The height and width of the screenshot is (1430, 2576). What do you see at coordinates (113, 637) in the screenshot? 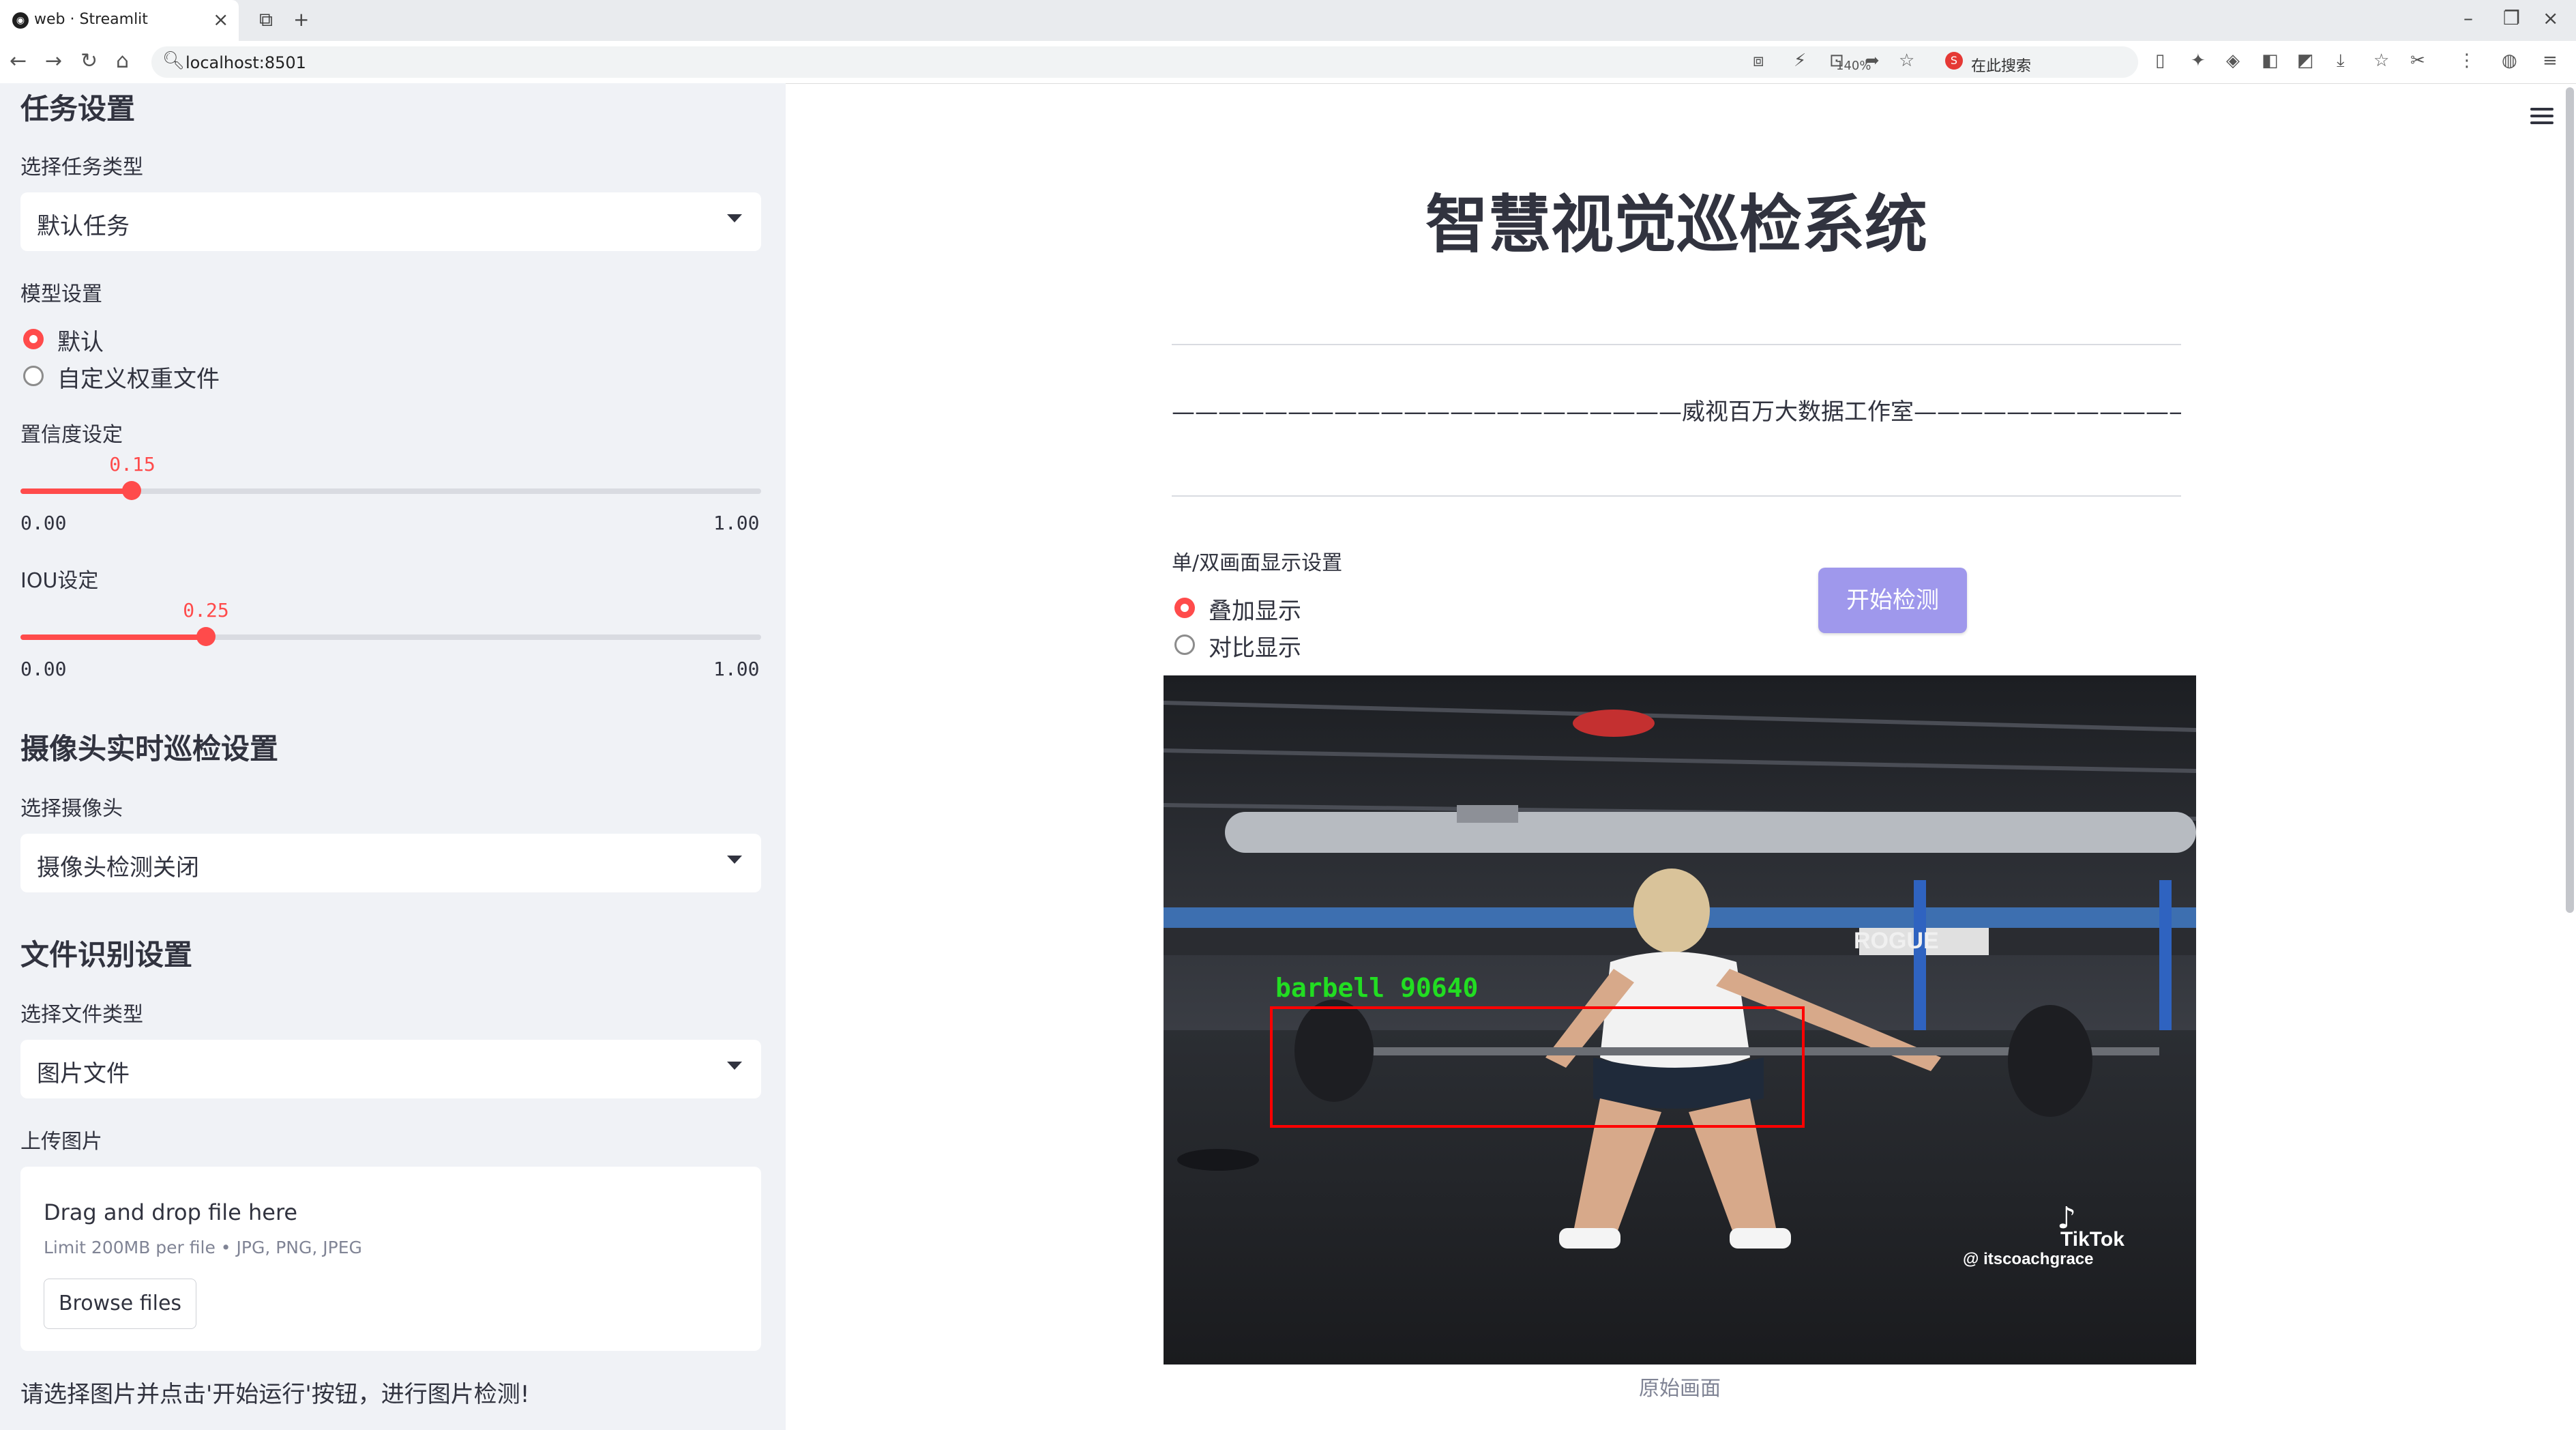
I see `iou-slider-fill` at bounding box center [113, 637].